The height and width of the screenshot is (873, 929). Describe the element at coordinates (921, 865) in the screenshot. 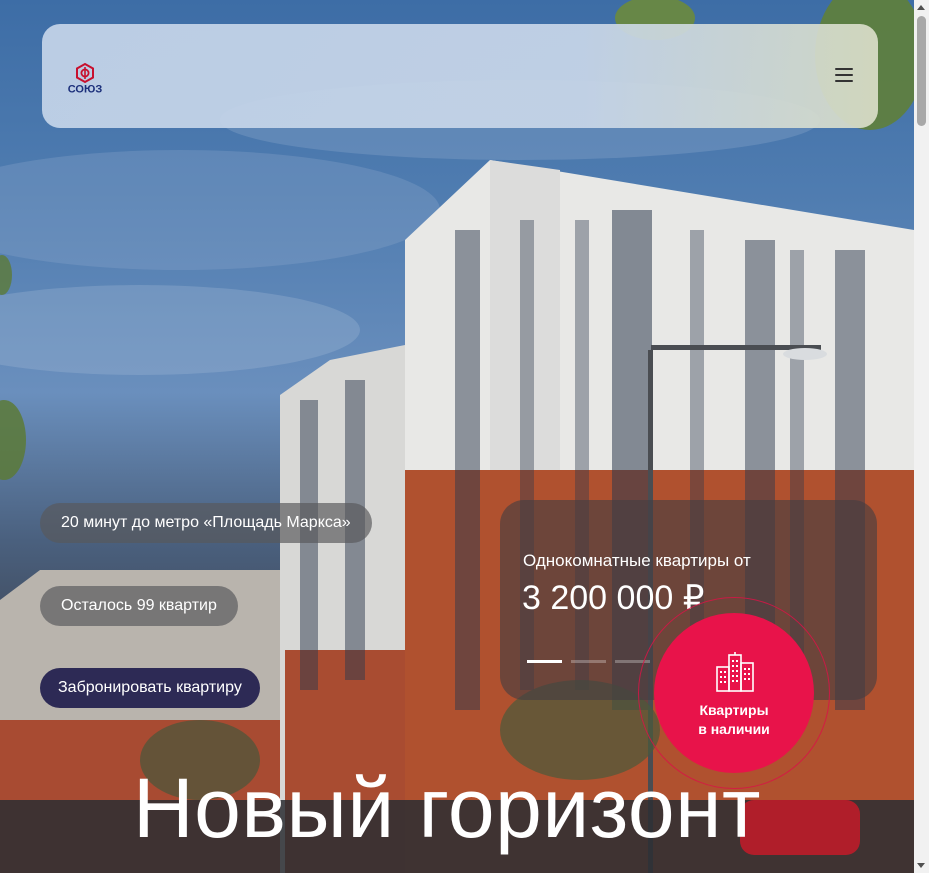

I see `scroll-down-arrow-icon` at that location.